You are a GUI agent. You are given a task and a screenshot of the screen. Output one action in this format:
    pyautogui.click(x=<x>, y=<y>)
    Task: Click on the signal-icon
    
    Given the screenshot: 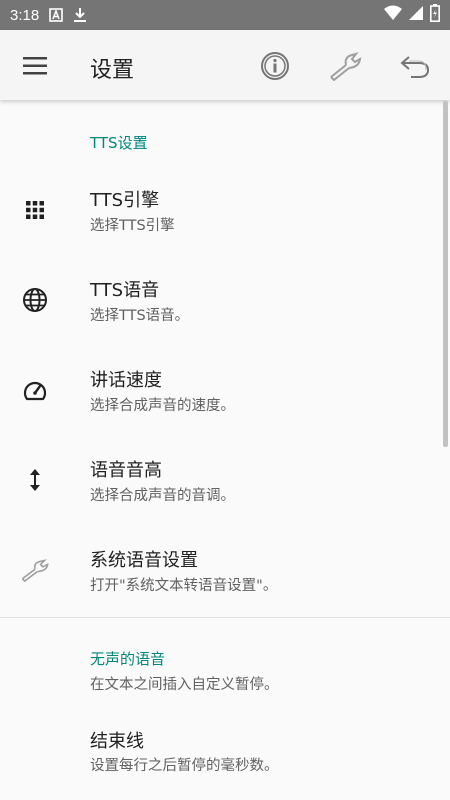 What is the action you would take?
    pyautogui.click(x=416, y=15)
    